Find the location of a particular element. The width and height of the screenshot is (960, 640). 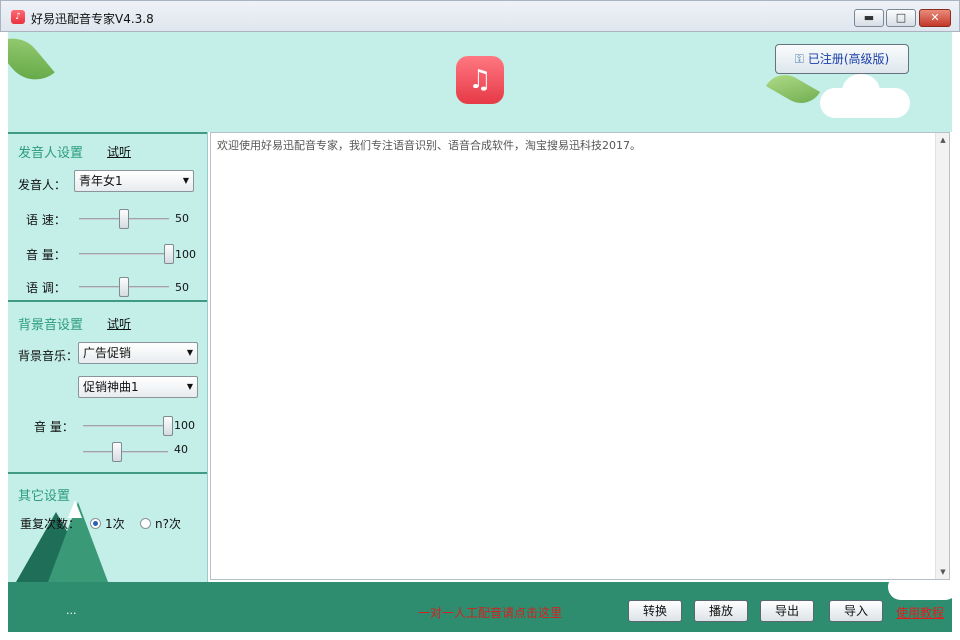

bgm-category-value: 广告促销 is located at coordinates (107, 353).